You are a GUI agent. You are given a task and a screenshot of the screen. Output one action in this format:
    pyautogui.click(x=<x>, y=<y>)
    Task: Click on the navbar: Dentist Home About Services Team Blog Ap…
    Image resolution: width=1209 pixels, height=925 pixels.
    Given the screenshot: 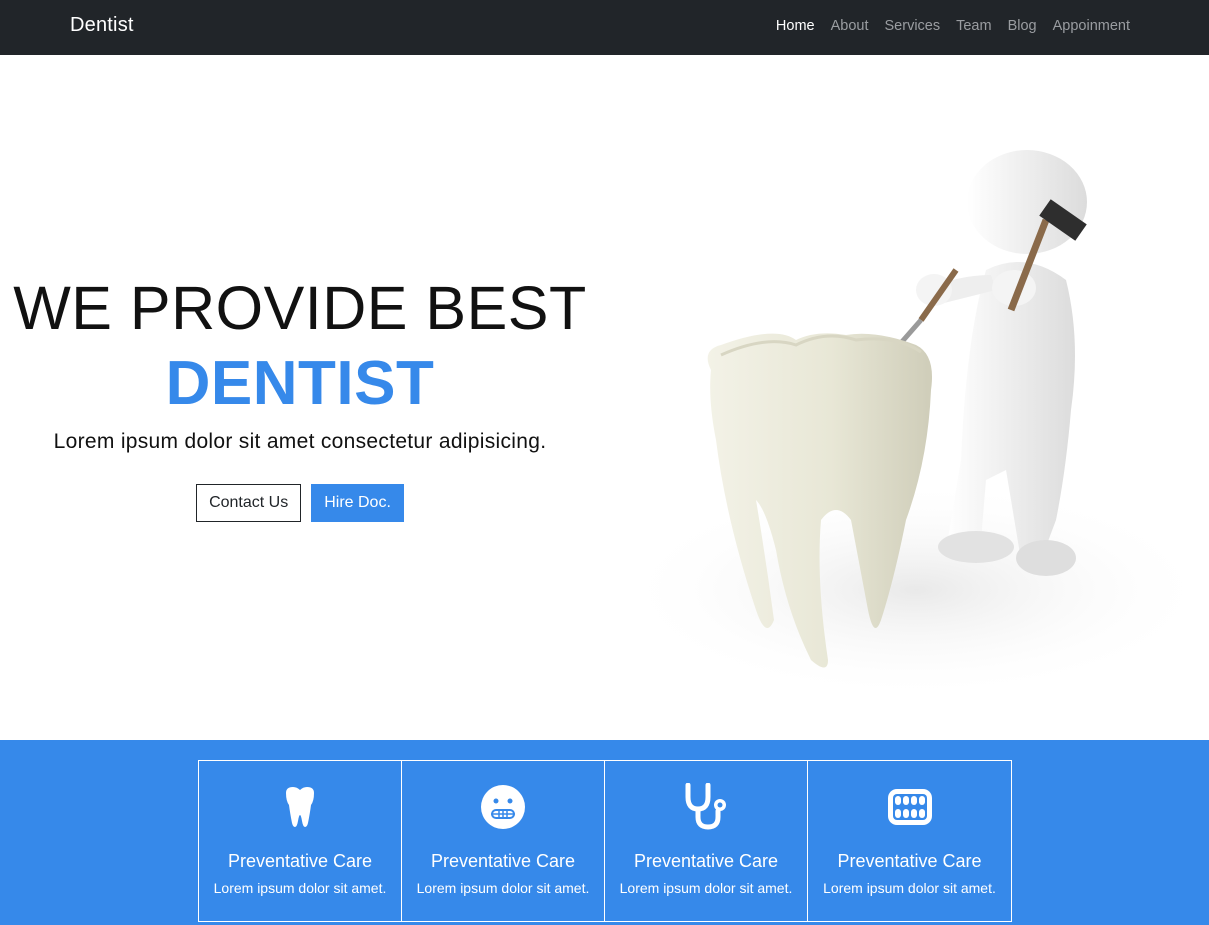 What is the action you would take?
    pyautogui.click(x=604, y=27)
    